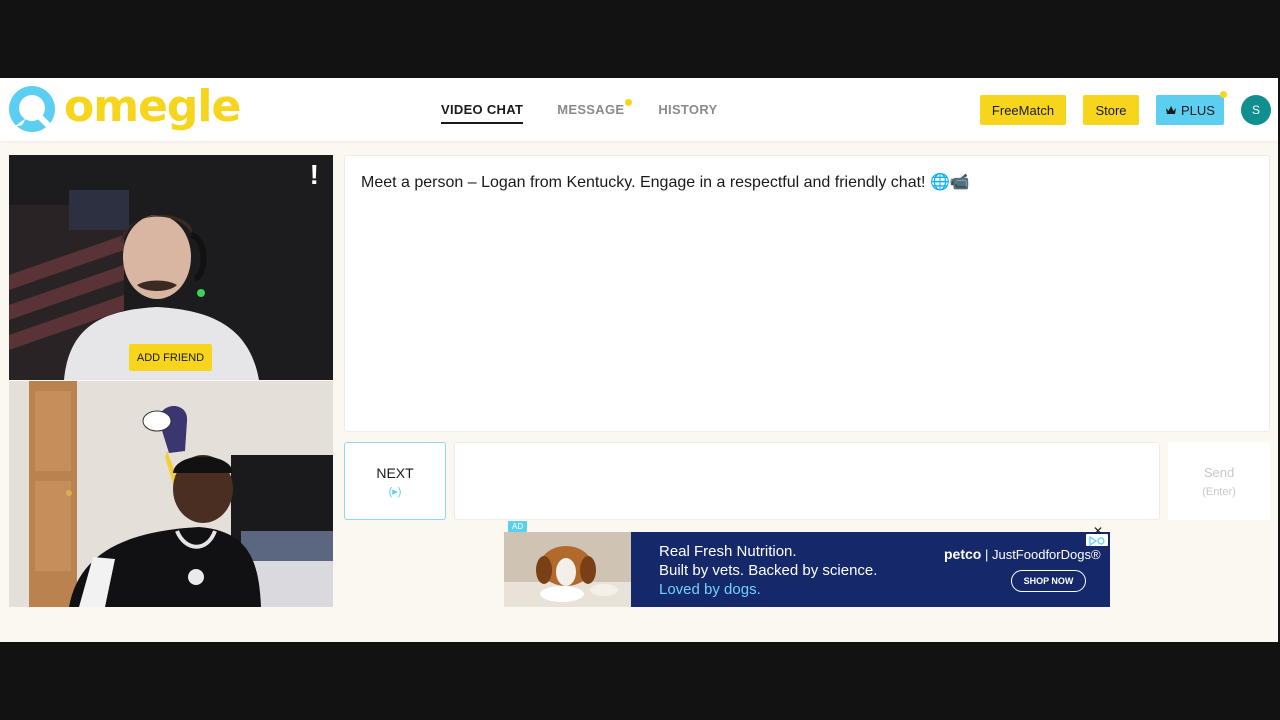 Image resolution: width=1280 pixels, height=720 pixels. I want to click on self-video-frame, so click(171, 494).